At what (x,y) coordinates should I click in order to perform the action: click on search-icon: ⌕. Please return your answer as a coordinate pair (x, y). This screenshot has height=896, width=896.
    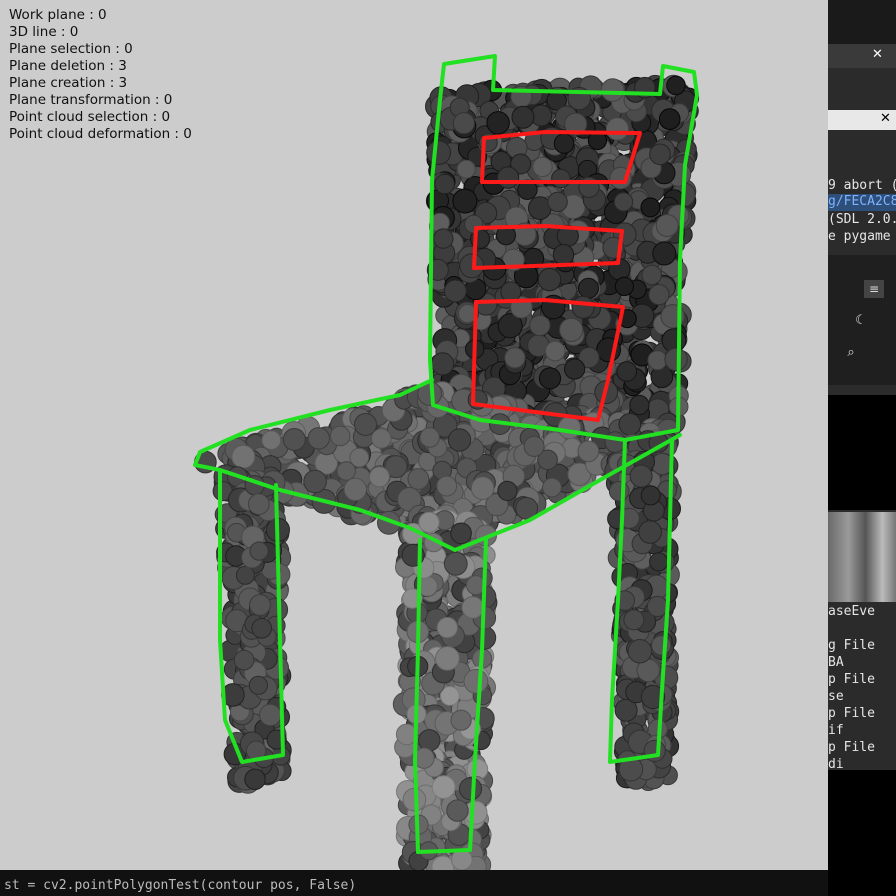
    Looking at the image, I should click on (851, 353).